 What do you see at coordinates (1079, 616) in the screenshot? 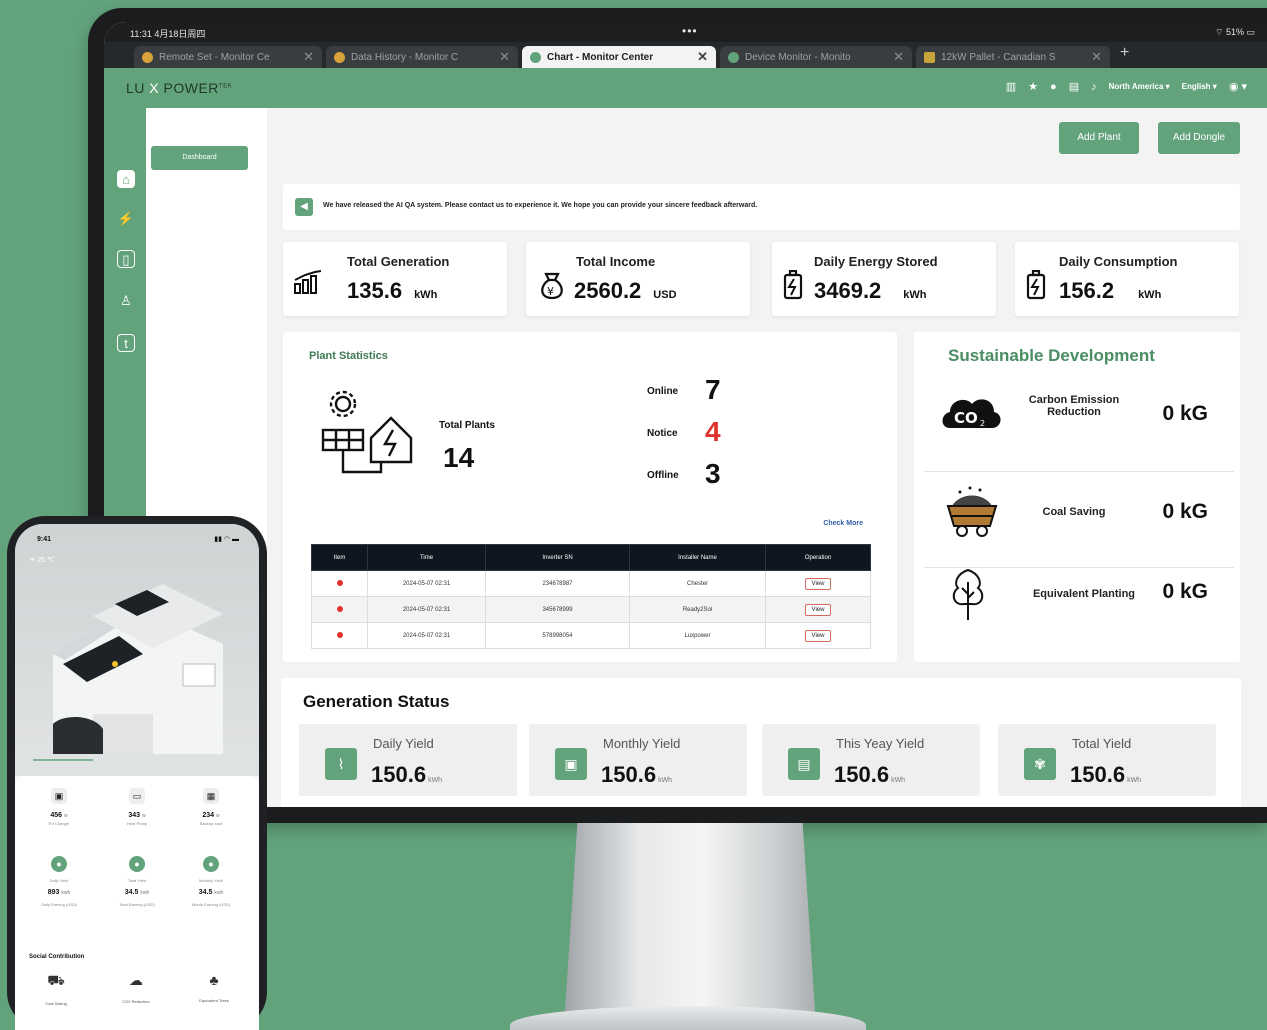
I see `sustainable-row: Equivalent Planting 0 kG` at bounding box center [1079, 616].